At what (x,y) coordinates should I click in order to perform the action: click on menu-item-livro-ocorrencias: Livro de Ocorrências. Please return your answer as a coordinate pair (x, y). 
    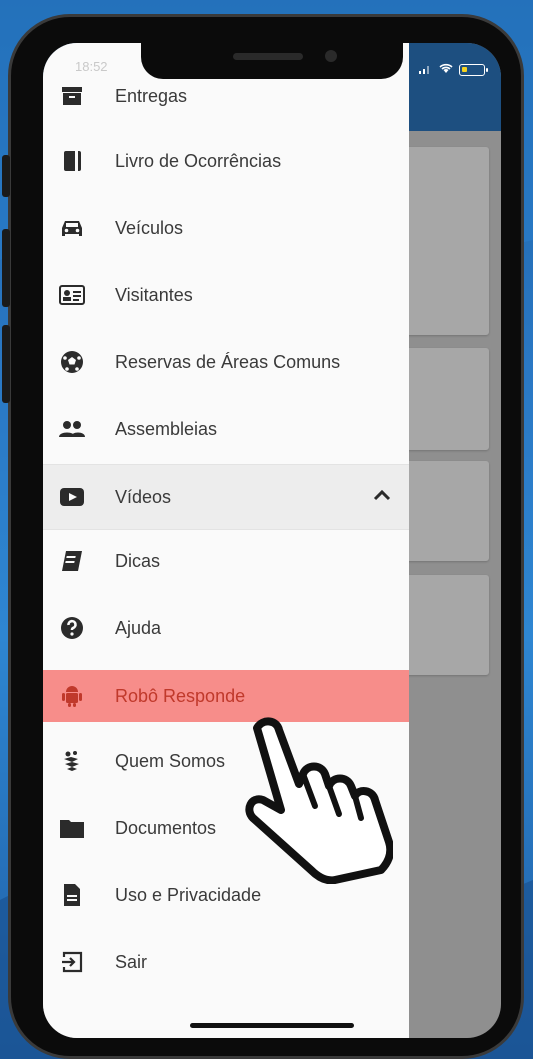
    Looking at the image, I should click on (226, 161).